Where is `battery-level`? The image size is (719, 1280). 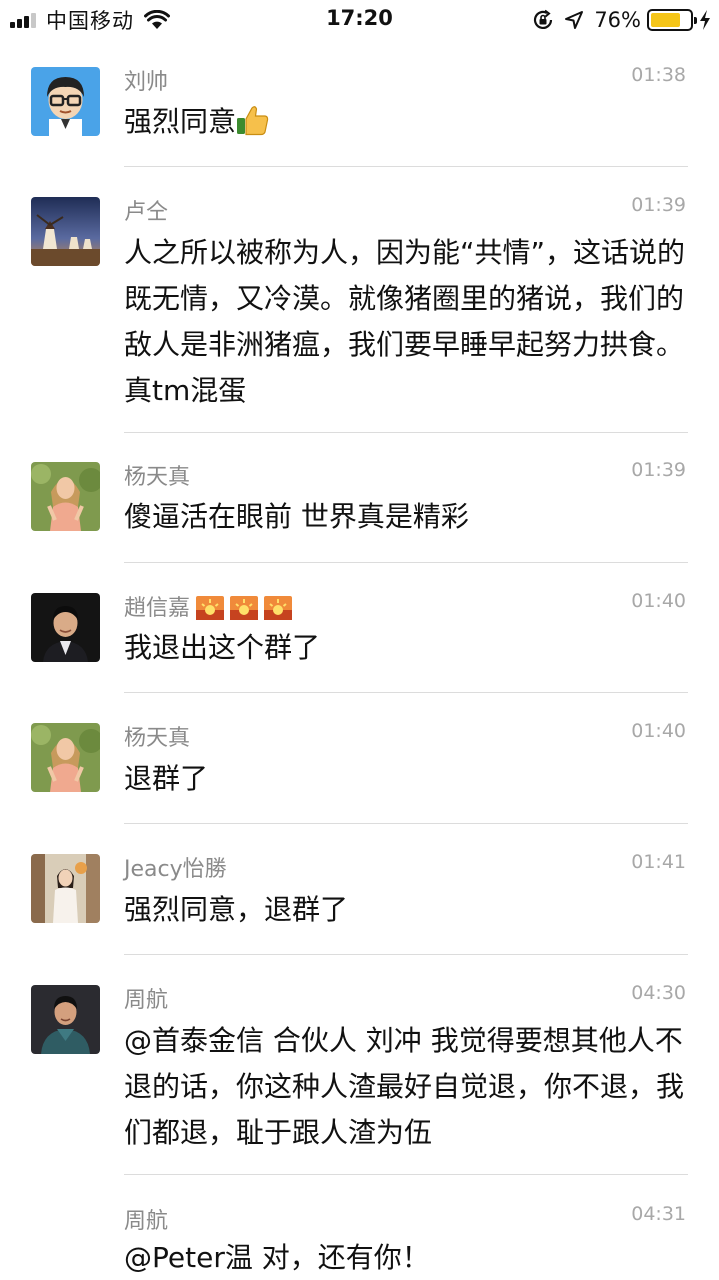 battery-level is located at coordinates (665, 20).